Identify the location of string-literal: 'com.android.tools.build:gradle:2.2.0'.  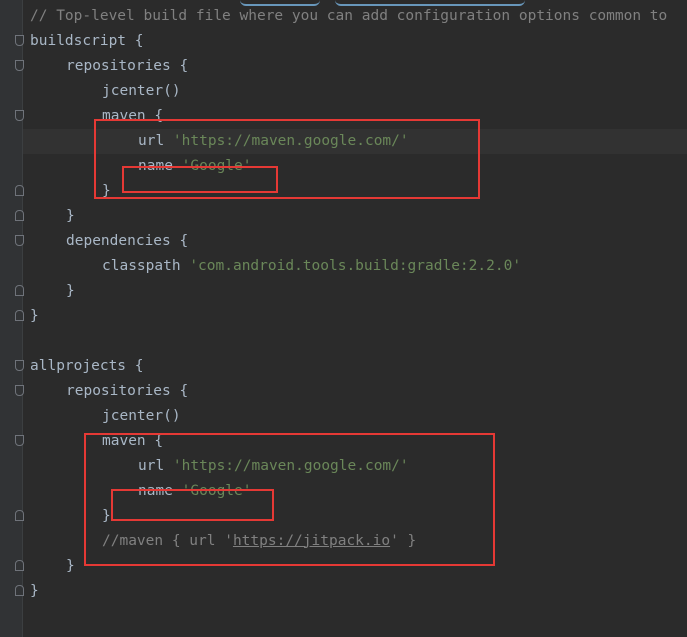
(355, 265).